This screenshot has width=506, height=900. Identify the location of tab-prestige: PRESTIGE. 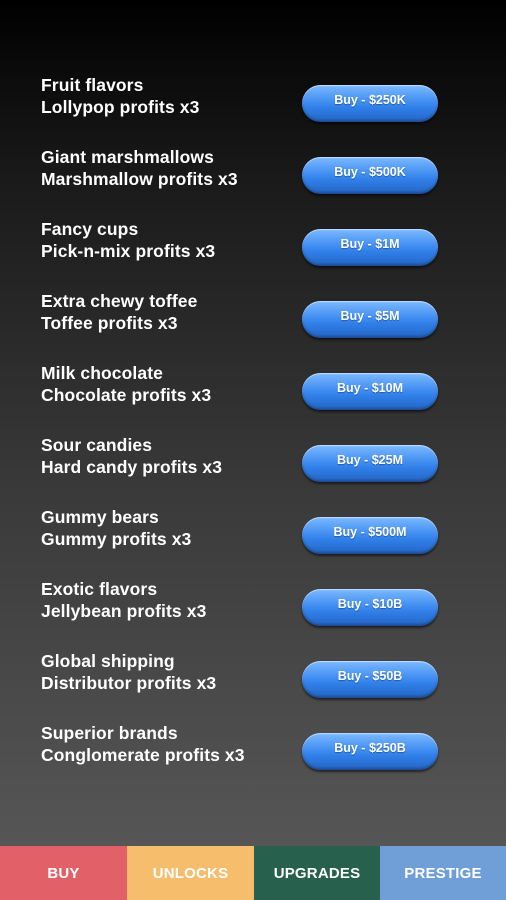
(443, 873).